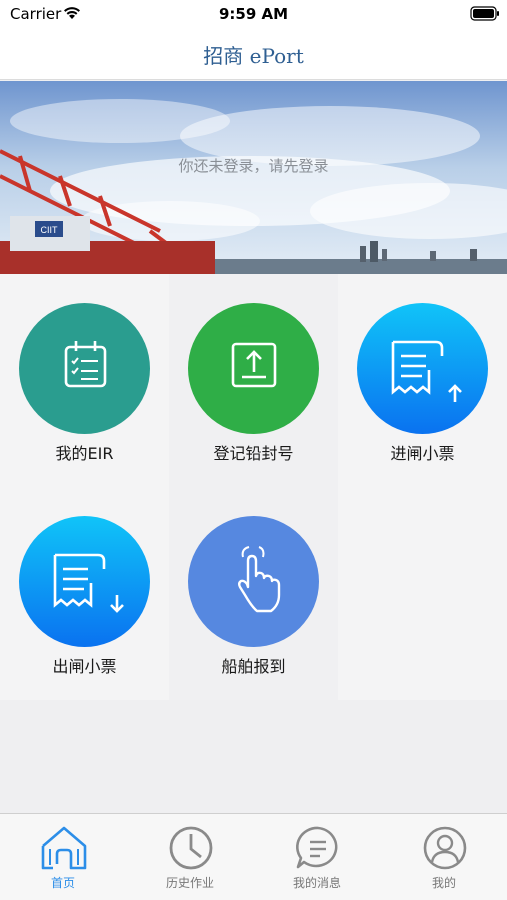  I want to click on grid-item-label: 船舶报到, so click(253, 666).